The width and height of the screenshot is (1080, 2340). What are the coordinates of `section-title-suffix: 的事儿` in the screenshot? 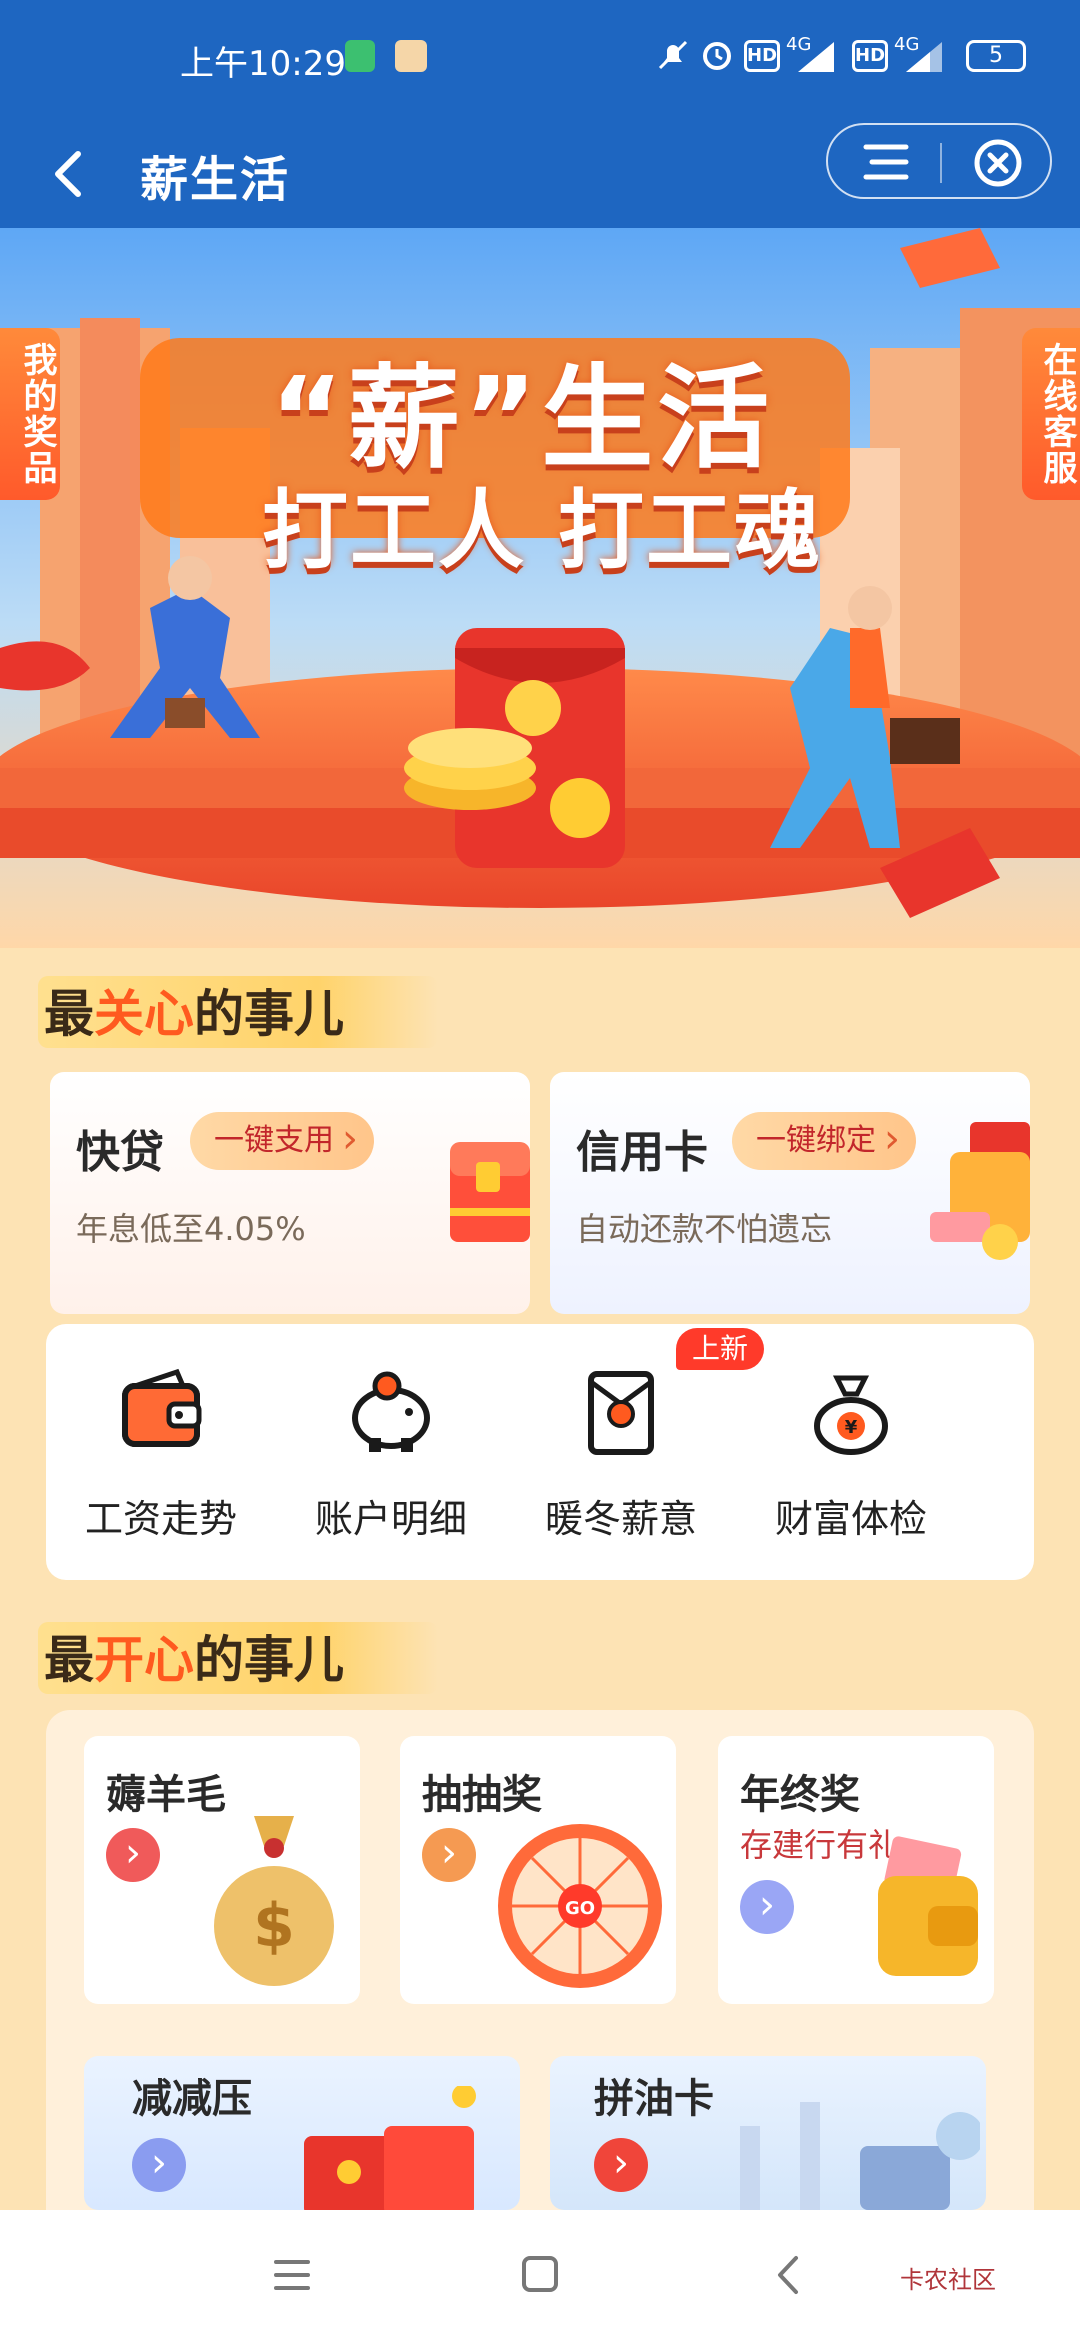 It's located at (269, 1014).